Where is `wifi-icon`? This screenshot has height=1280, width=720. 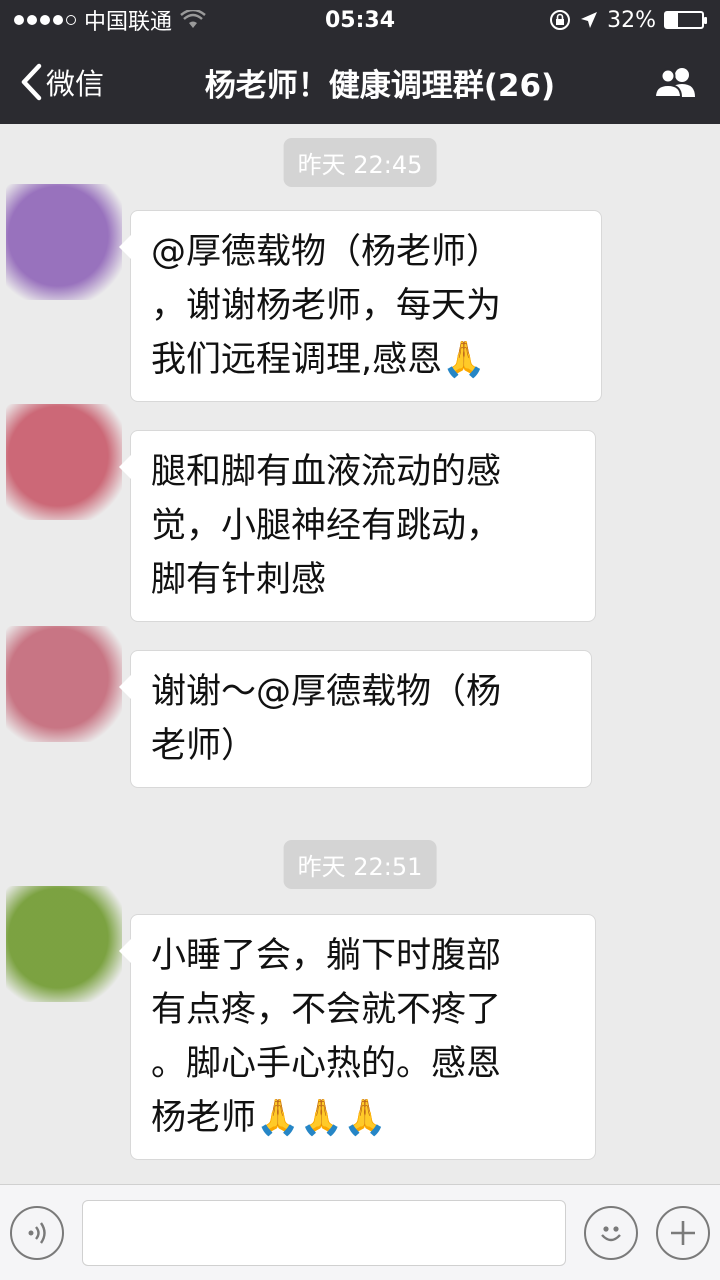
wifi-icon is located at coordinates (193, 19).